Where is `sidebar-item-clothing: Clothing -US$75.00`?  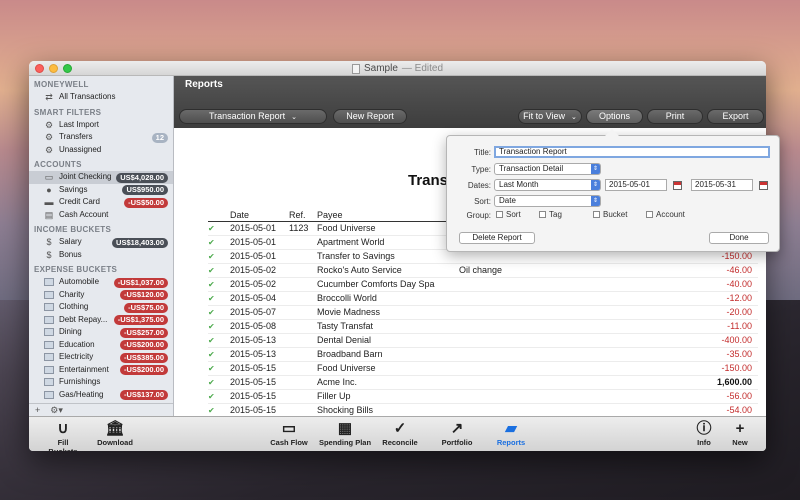
sidebar-item-clothing: Clothing -US$75.00 is located at coordinates (101, 307).